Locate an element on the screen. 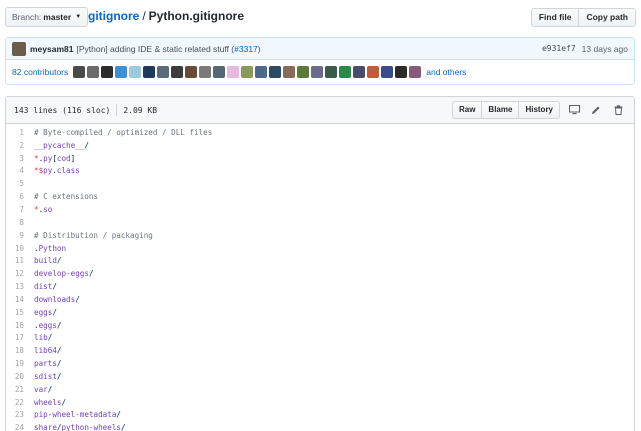 The height and width of the screenshot is (431, 641). line-number: 20 is located at coordinates (20, 376).